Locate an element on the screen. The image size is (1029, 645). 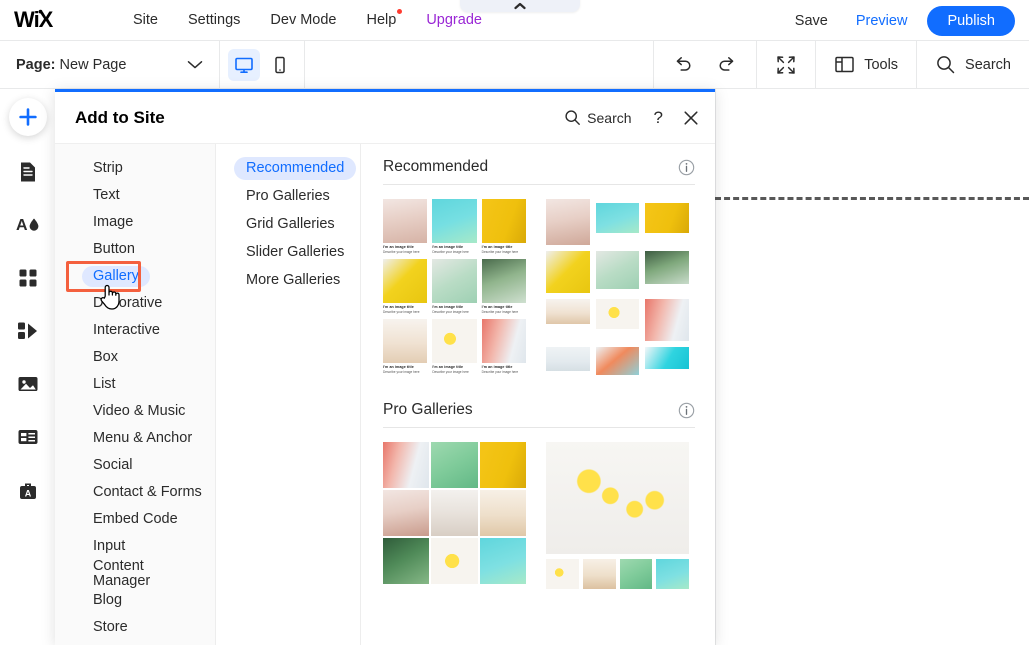
category-item-decorative: Decorative is located at coordinates (135, 303).